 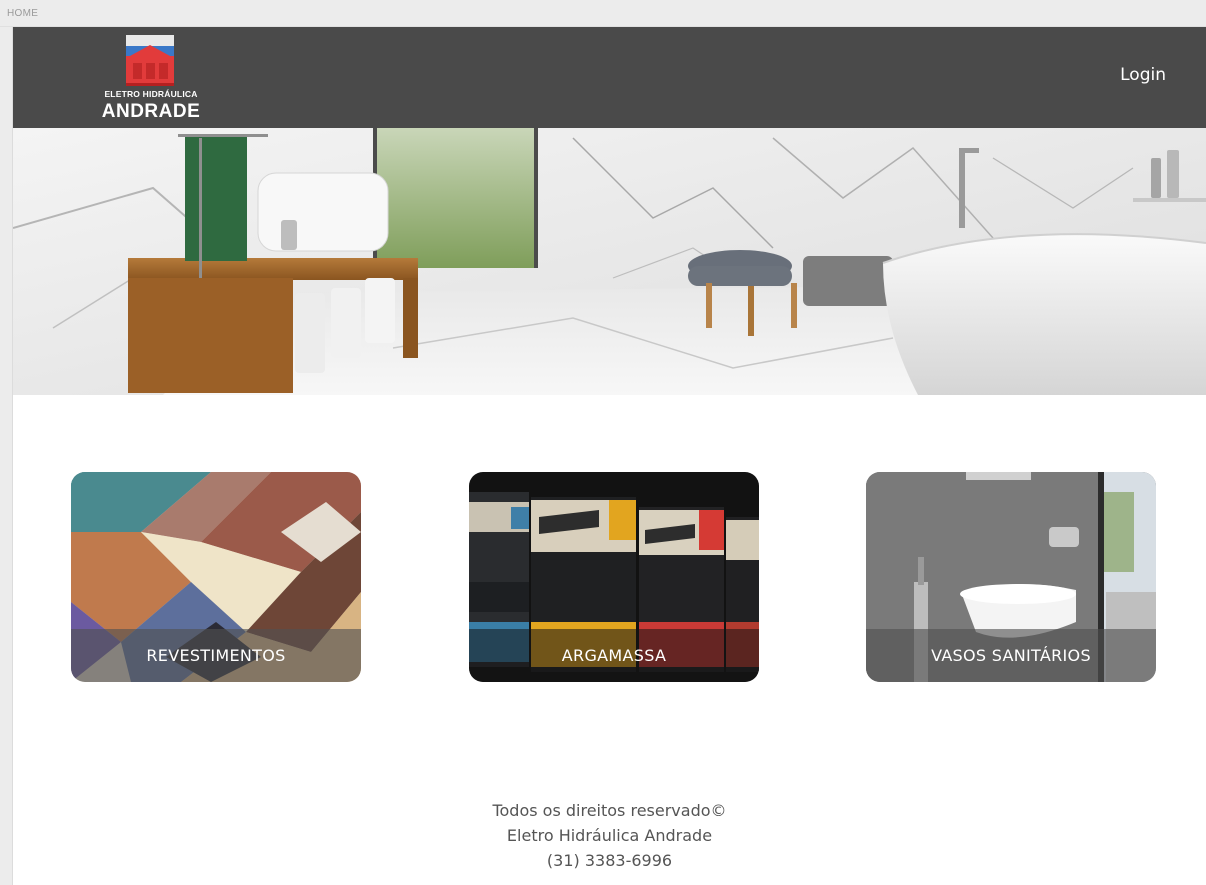 I want to click on category-card-vasos-sanitarios: VASOS SANITÁRIOS, so click(x=1011, y=577).